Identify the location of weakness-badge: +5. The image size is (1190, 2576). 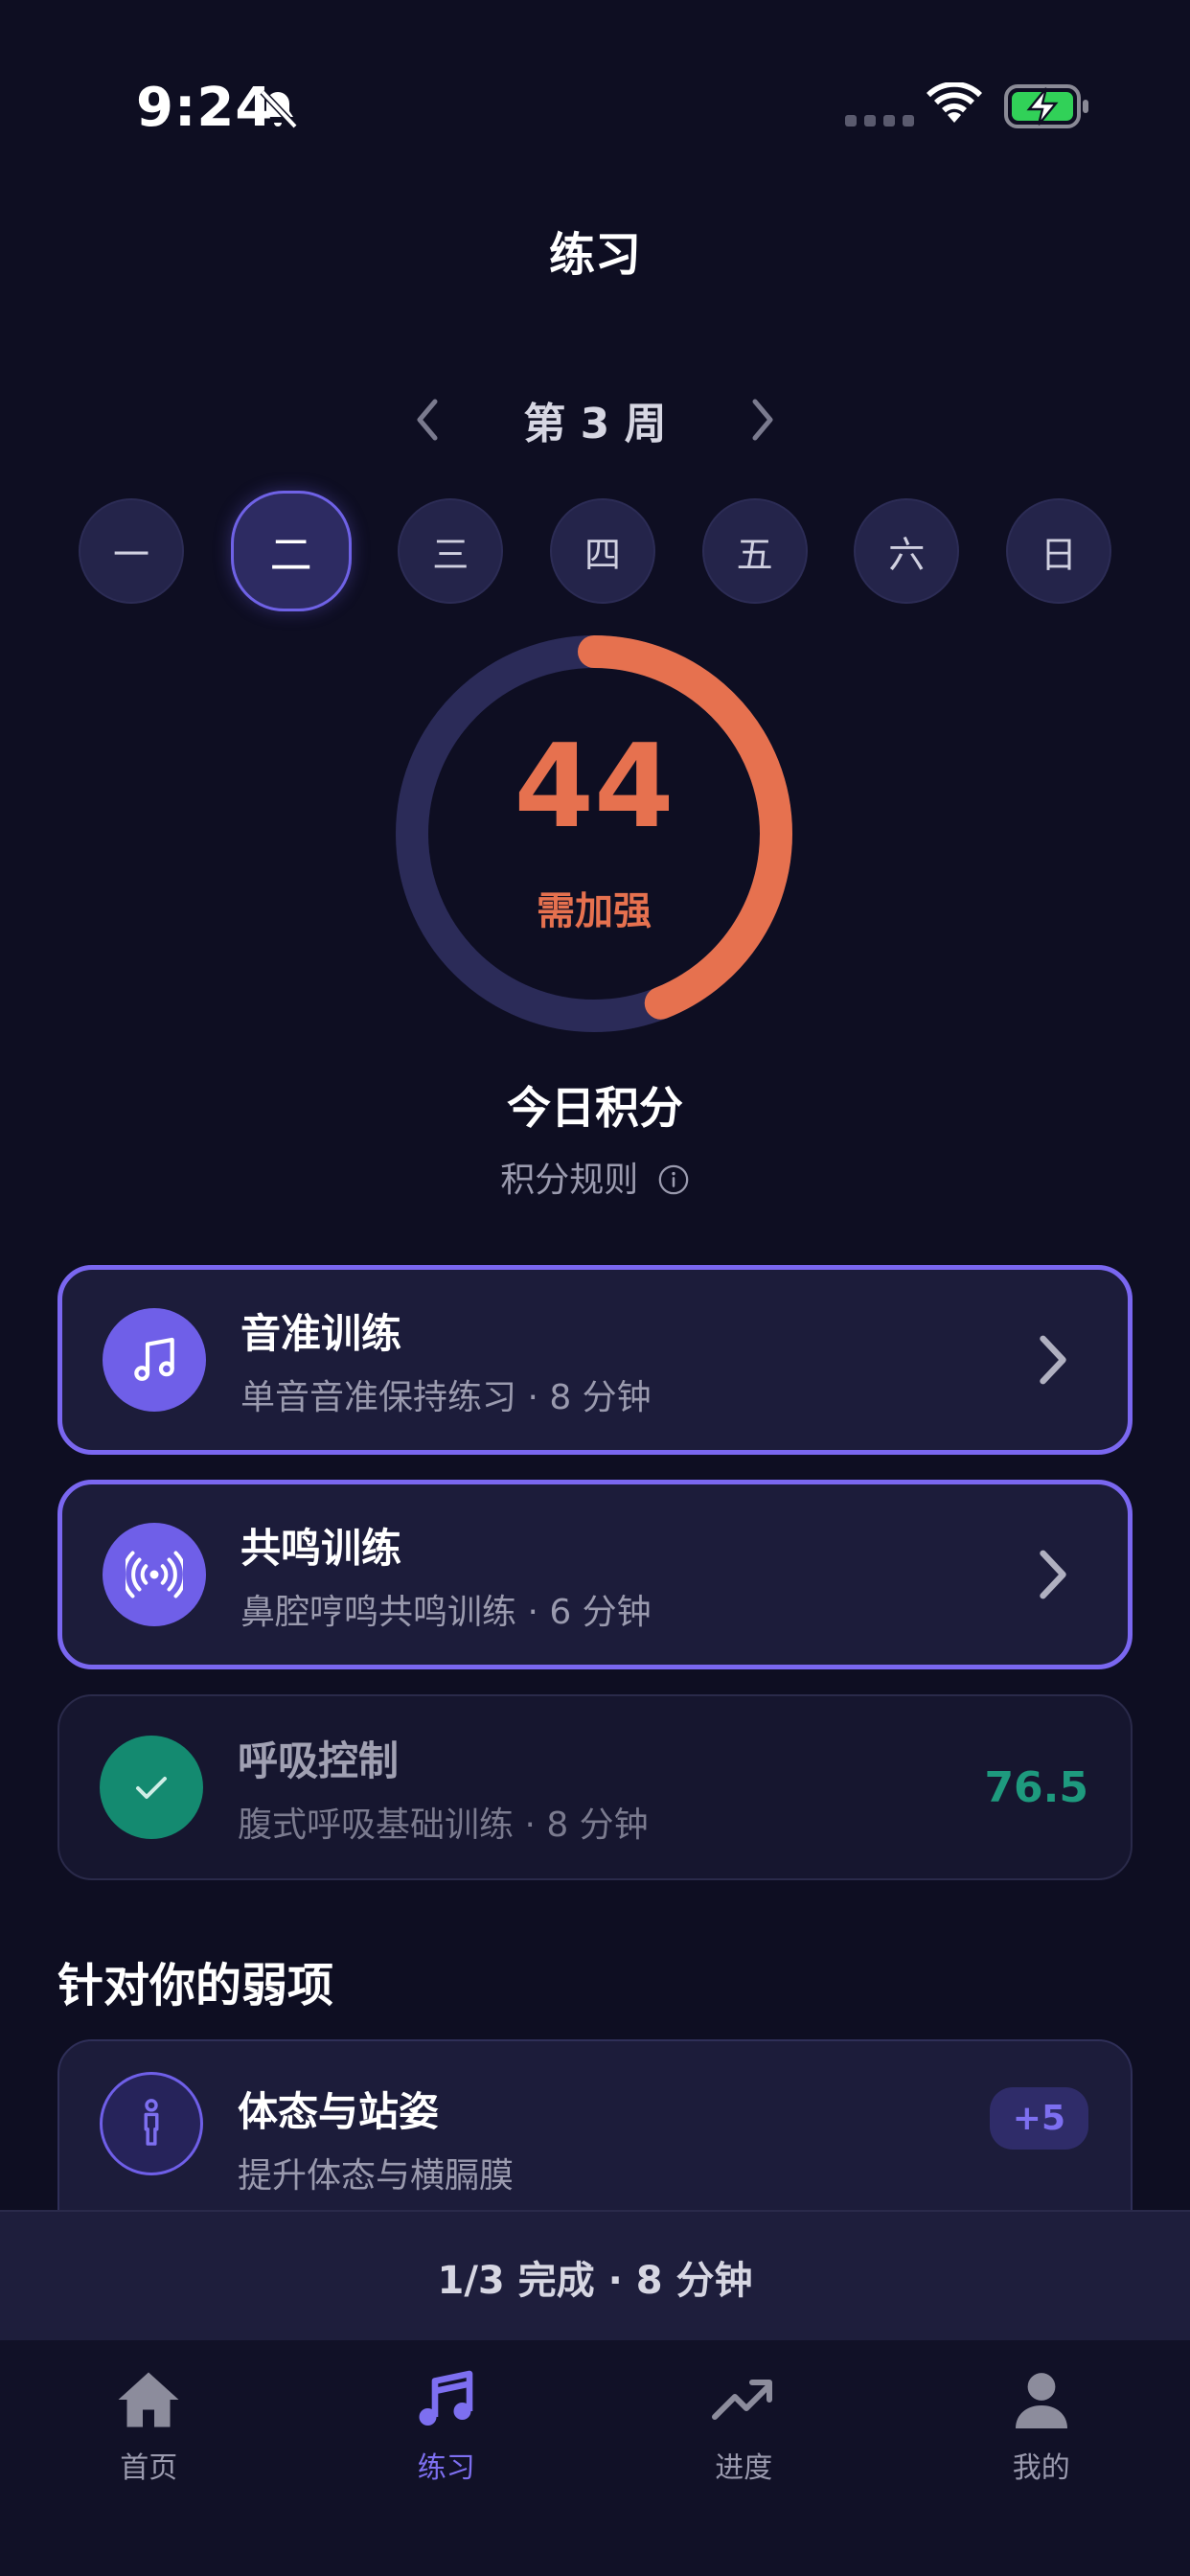
(1038, 2118).